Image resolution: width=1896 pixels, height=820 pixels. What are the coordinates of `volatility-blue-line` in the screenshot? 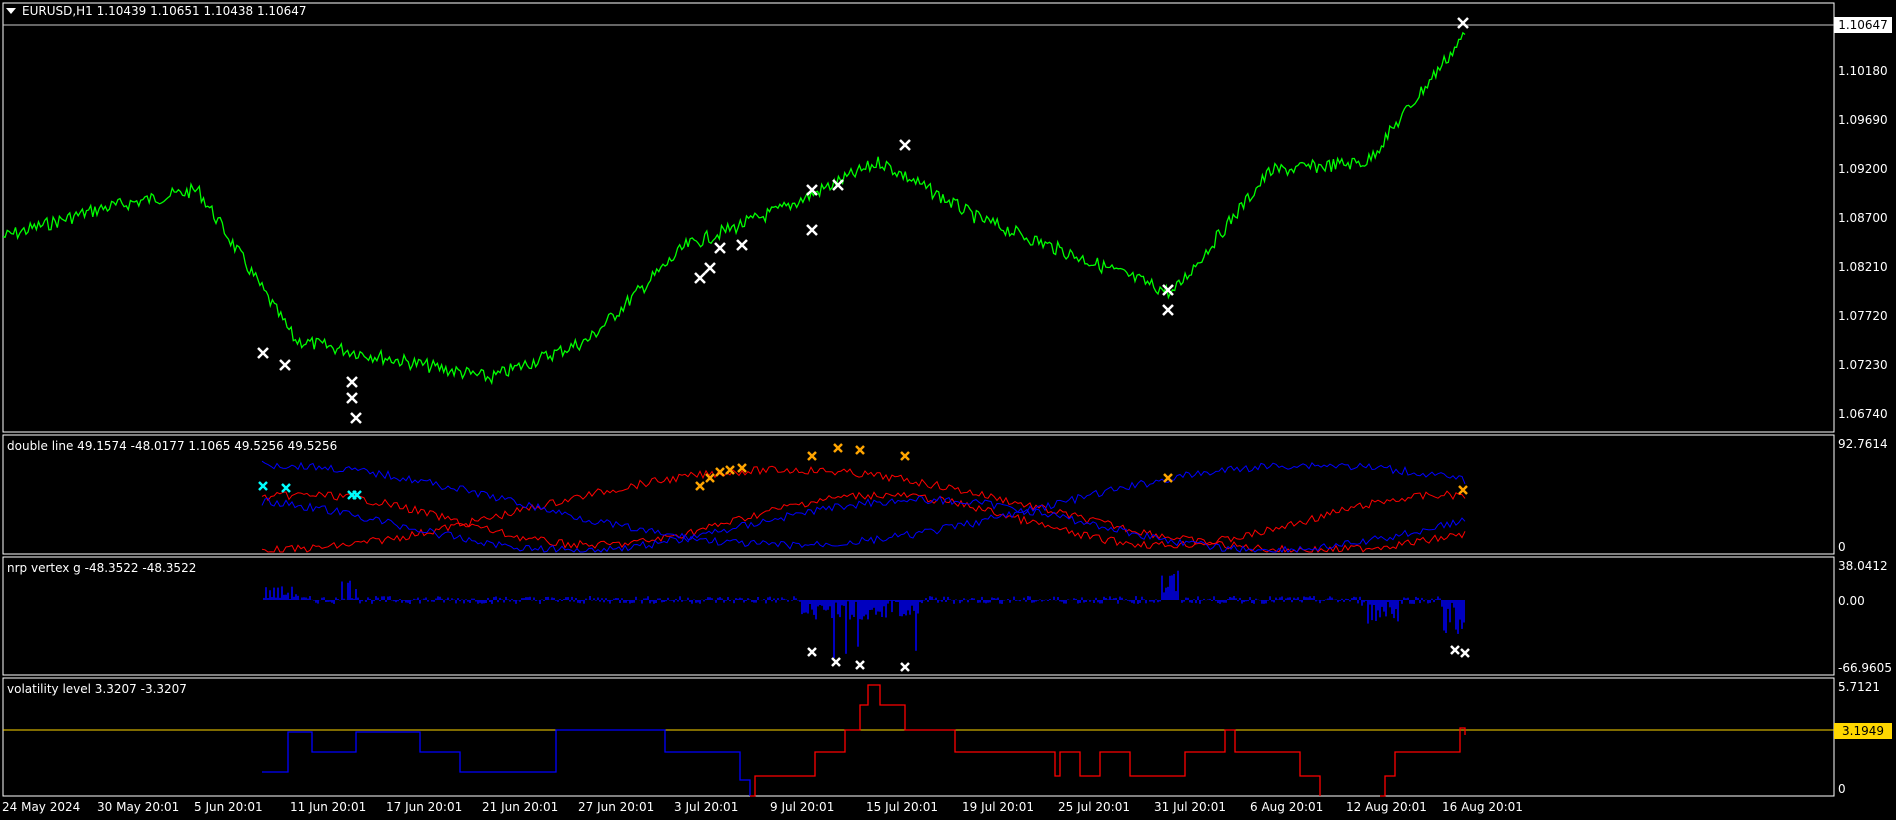 It's located at (506, 762).